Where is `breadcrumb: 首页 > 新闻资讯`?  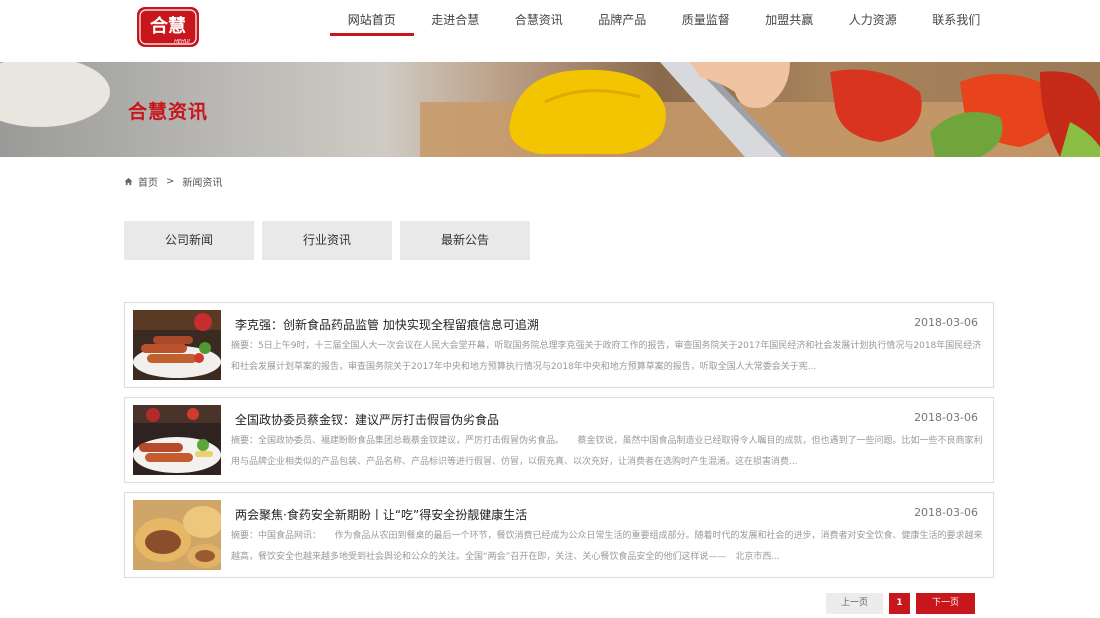
breadcrumb: 首页 > 新闻资讯 is located at coordinates (173, 181).